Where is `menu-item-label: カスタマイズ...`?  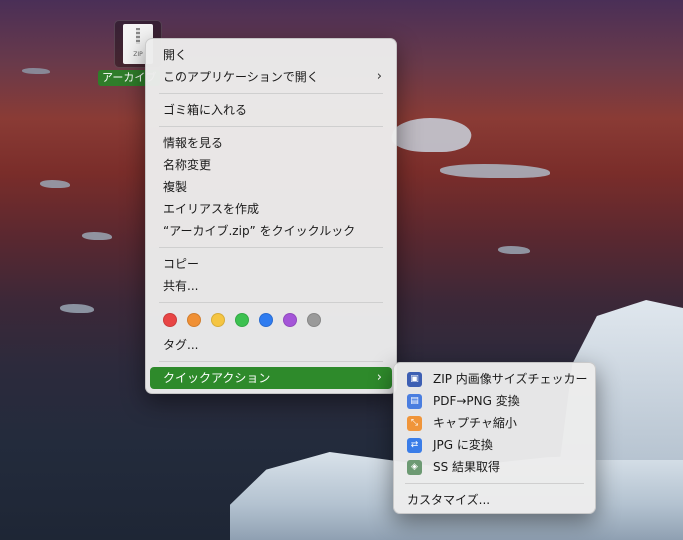 menu-item-label: カスタマイズ... is located at coordinates (449, 500).